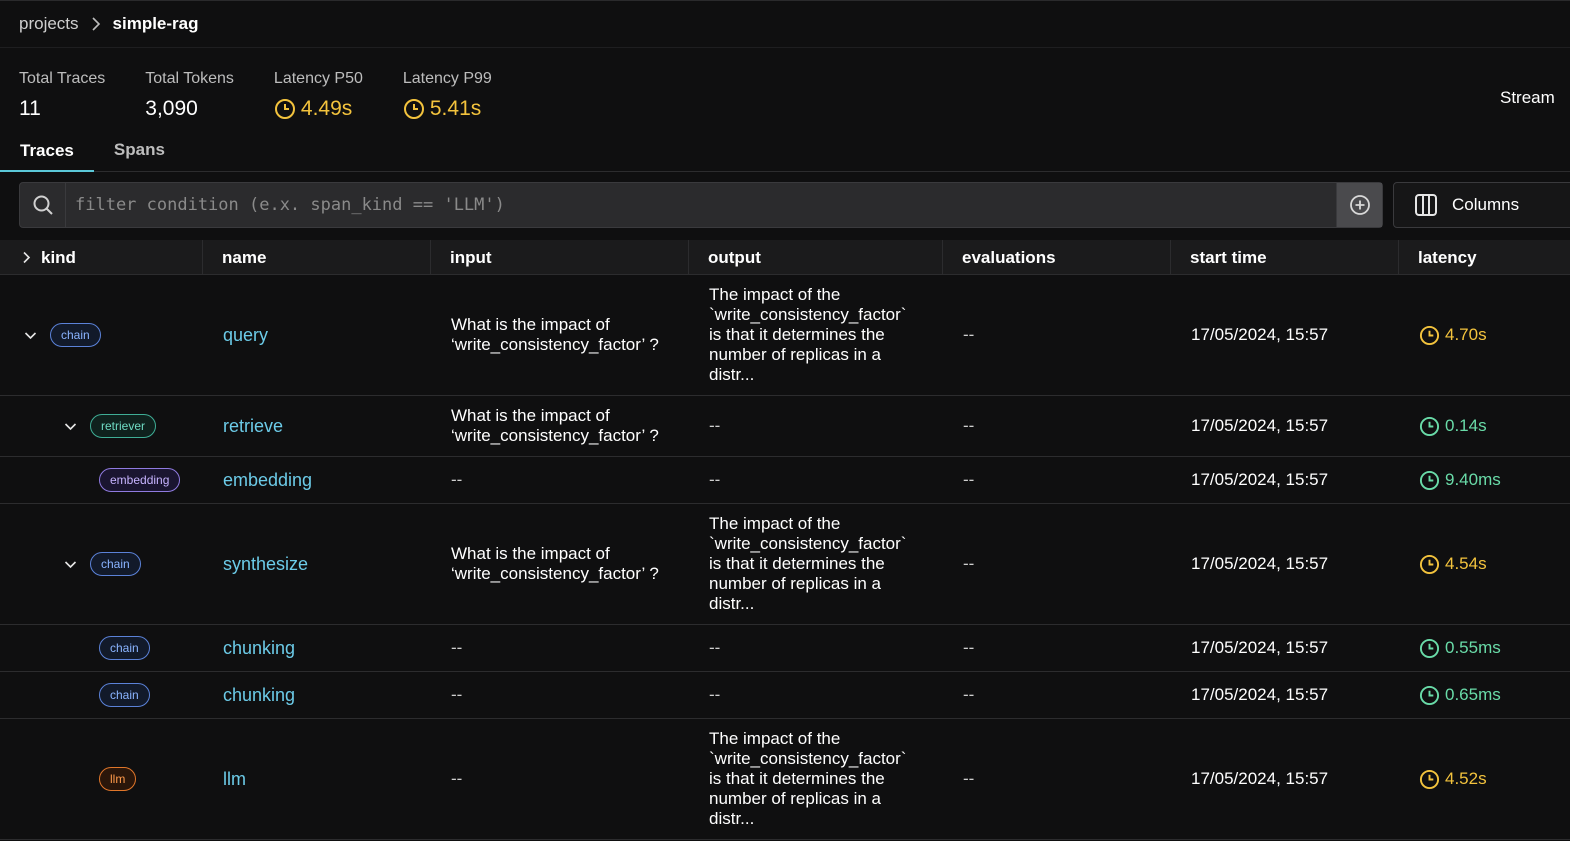 The width and height of the screenshot is (1570, 841). Describe the element at coordinates (139, 150) in the screenshot. I see `tab-spans: Spans` at that location.